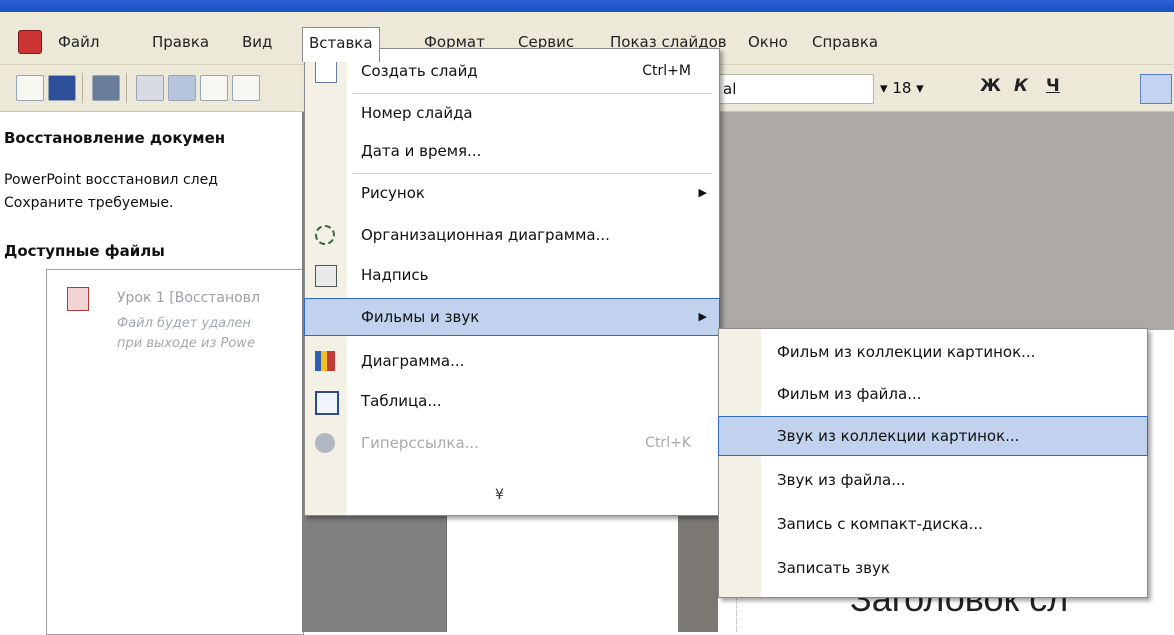 Image resolution: width=1174 pixels, height=635 pixels. I want to click on save-icon, so click(62, 88).